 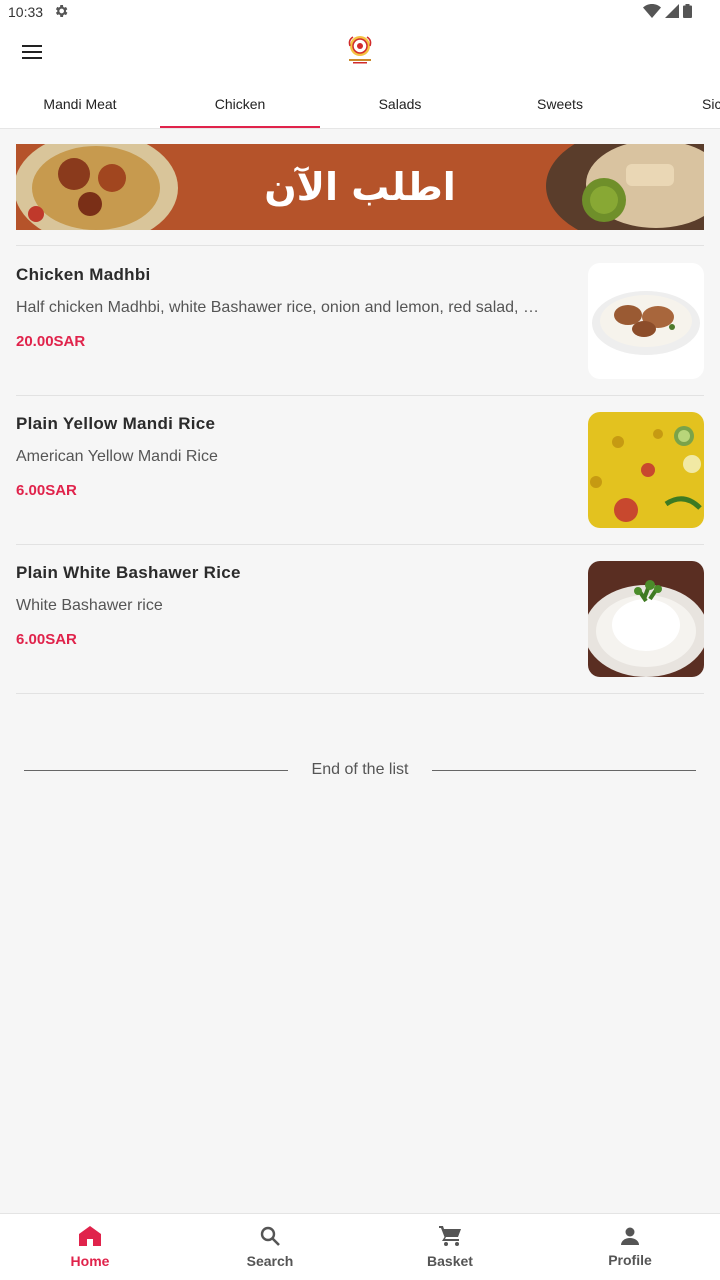 What do you see at coordinates (83, 274) in the screenshot?
I see `item-name: Chicken Madhbi` at bounding box center [83, 274].